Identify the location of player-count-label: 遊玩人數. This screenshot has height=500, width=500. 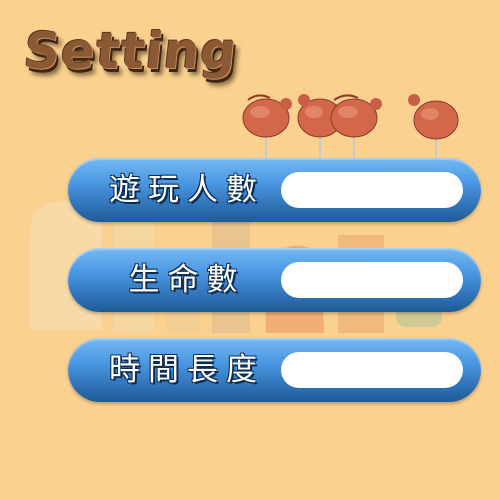
(187, 190).